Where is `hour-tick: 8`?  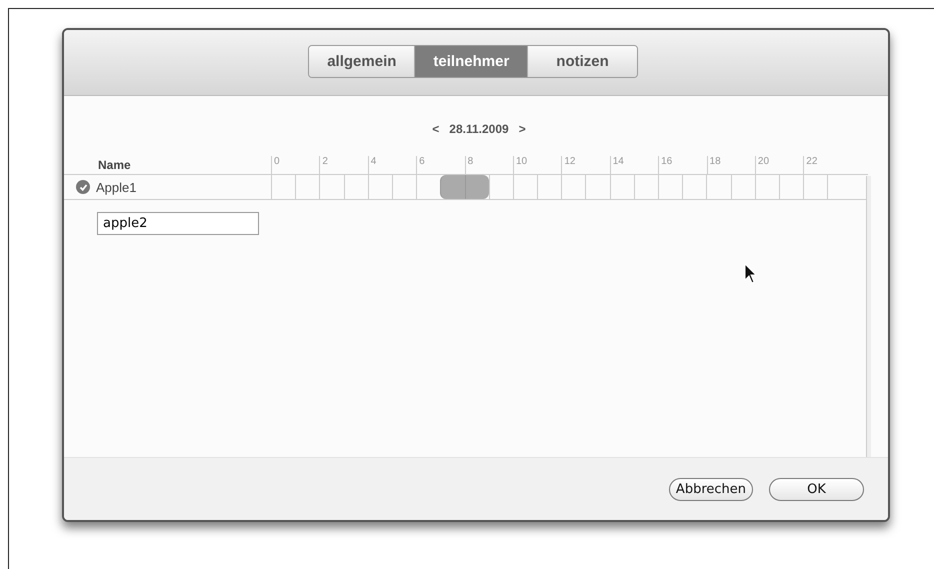 hour-tick: 8 is located at coordinates (488, 165).